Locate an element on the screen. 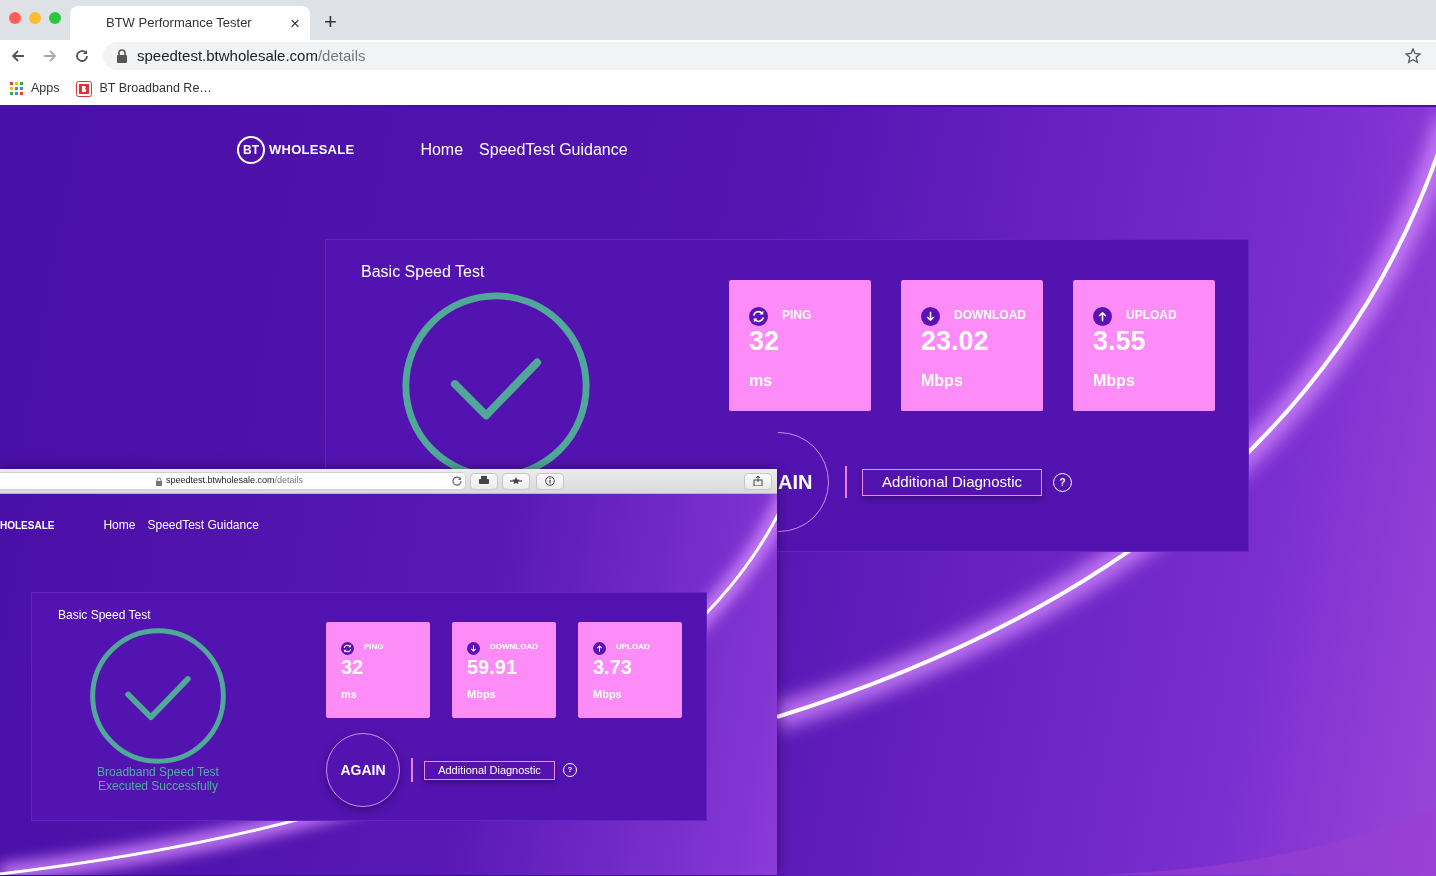 The width and height of the screenshot is (1436, 876). tab-title: BTW Performance Tester is located at coordinates (179, 23).